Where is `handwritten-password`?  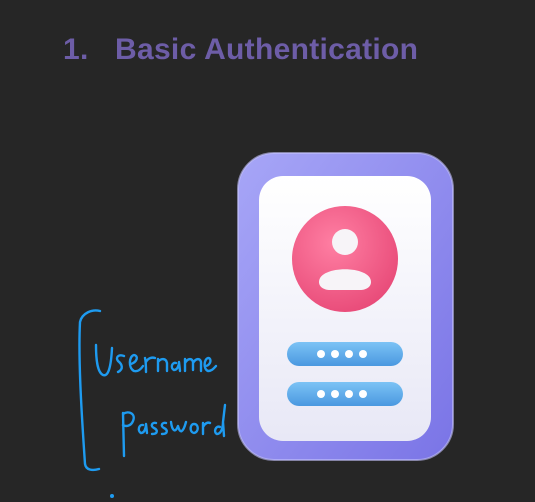 handwritten-password is located at coordinates (174, 430).